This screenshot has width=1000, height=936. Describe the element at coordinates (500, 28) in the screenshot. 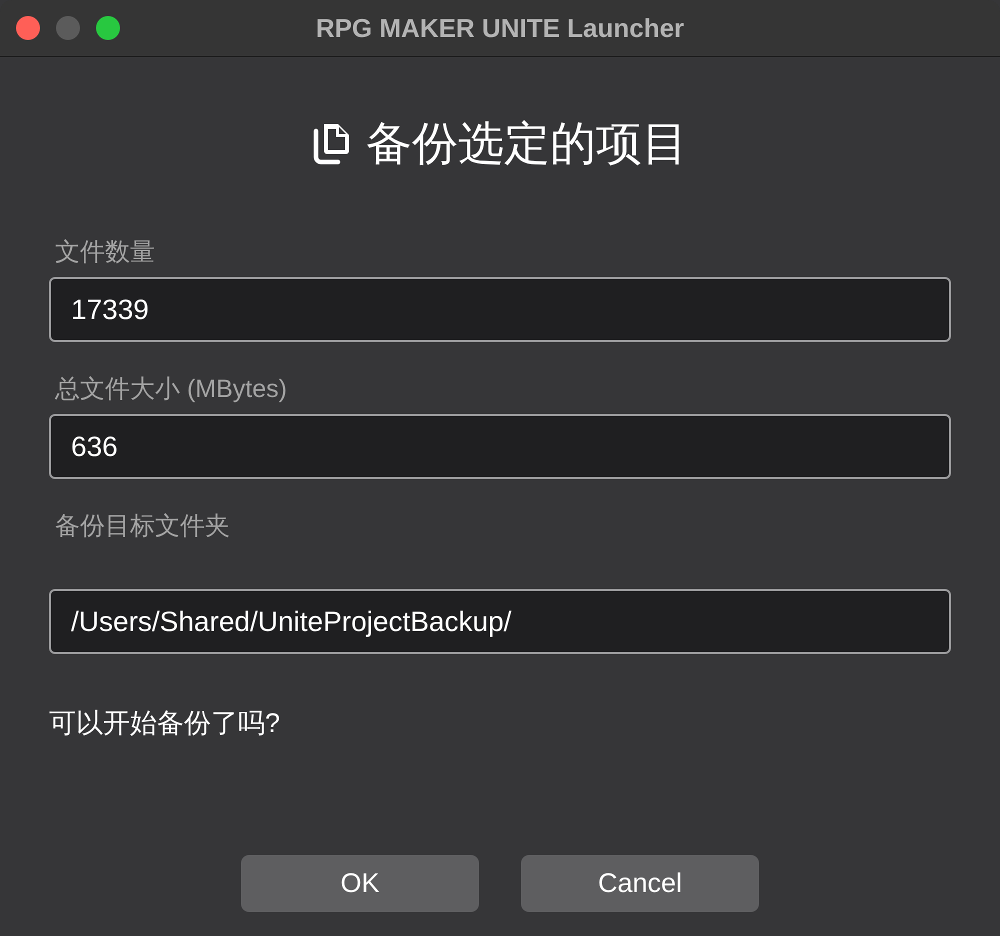

I see `window-title: RPG MAKER UNITE Launcher` at that location.